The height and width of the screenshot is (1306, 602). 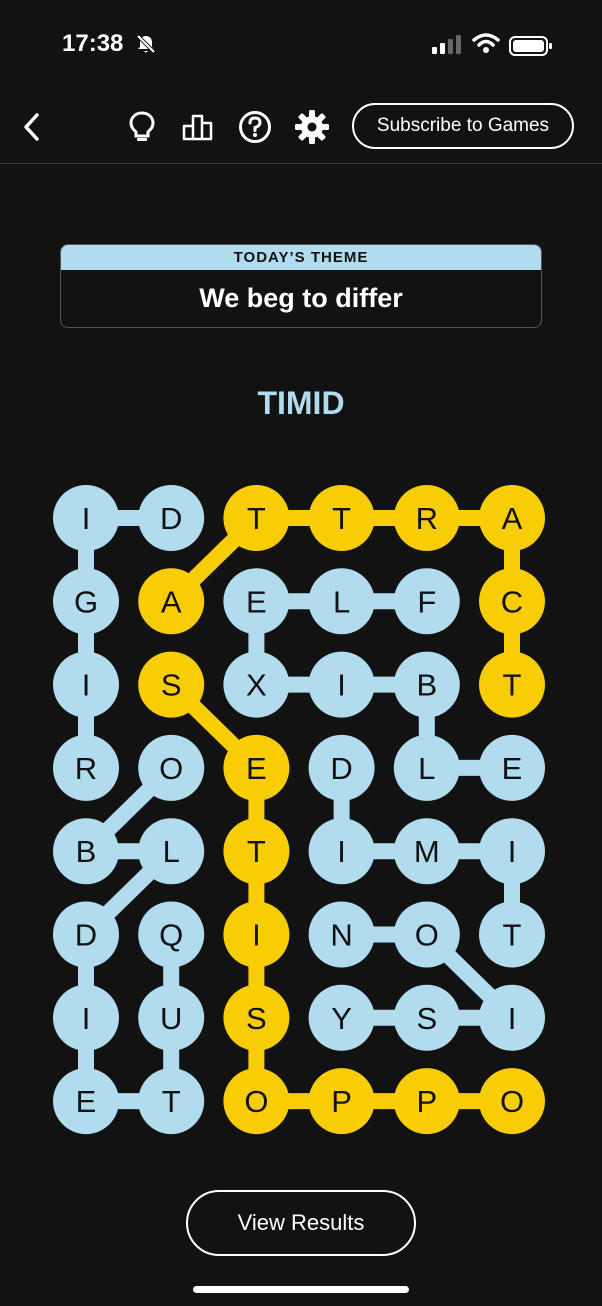 I want to click on letter-tile: Q, so click(x=171, y=934).